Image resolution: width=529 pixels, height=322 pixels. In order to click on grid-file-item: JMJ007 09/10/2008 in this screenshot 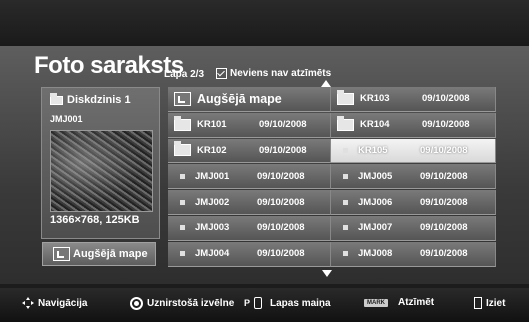, I will do `click(413, 228)`.